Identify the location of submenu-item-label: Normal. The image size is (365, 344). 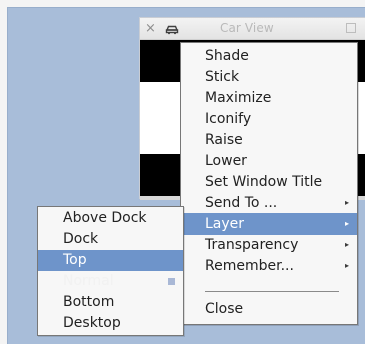
(88, 281).